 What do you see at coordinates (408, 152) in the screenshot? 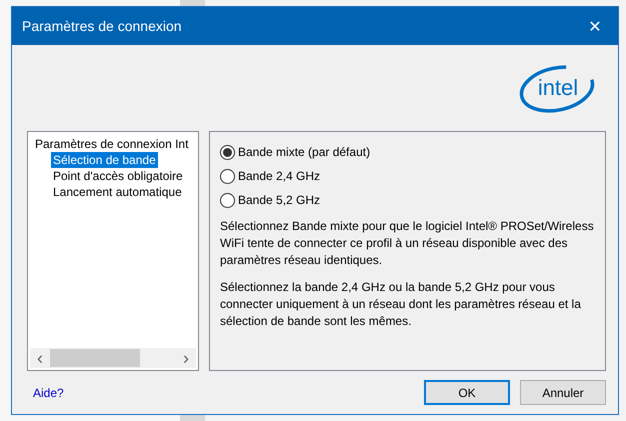
I see `band-radio: Bande mixte (par défaut)` at bounding box center [408, 152].